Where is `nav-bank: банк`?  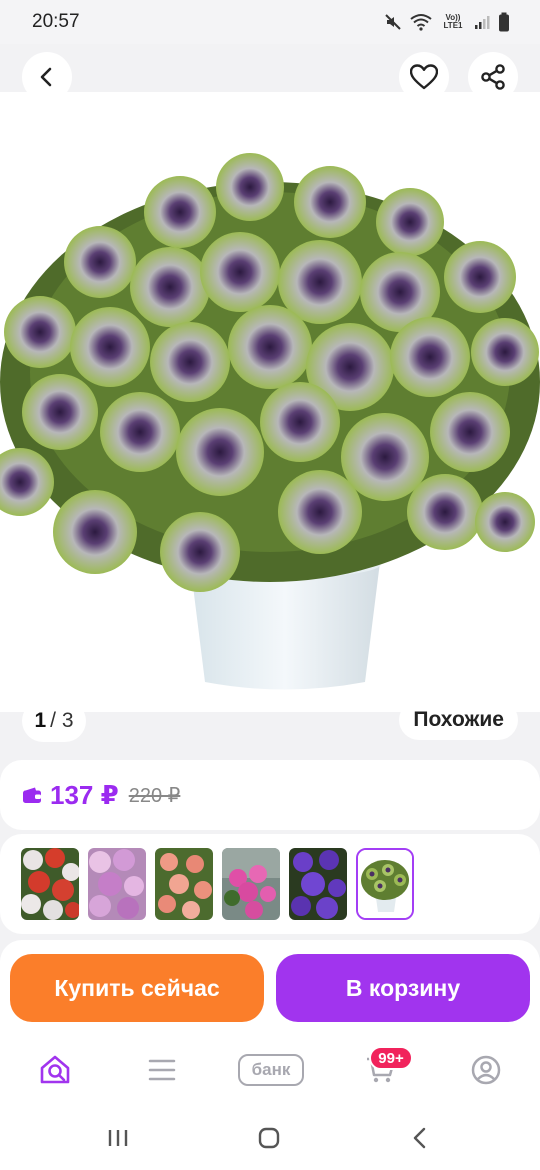 nav-bank: банк is located at coordinates (271, 1070).